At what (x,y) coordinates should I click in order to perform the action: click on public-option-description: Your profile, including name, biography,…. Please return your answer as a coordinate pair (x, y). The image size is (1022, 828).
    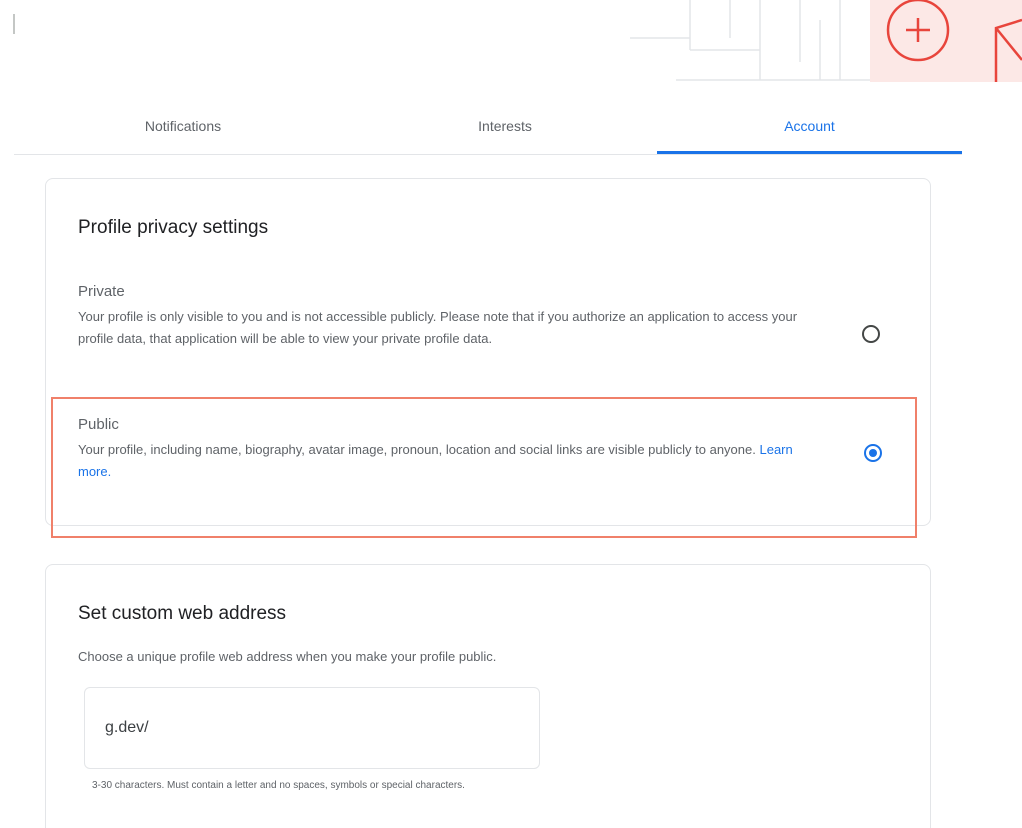
    Looking at the image, I should click on (443, 461).